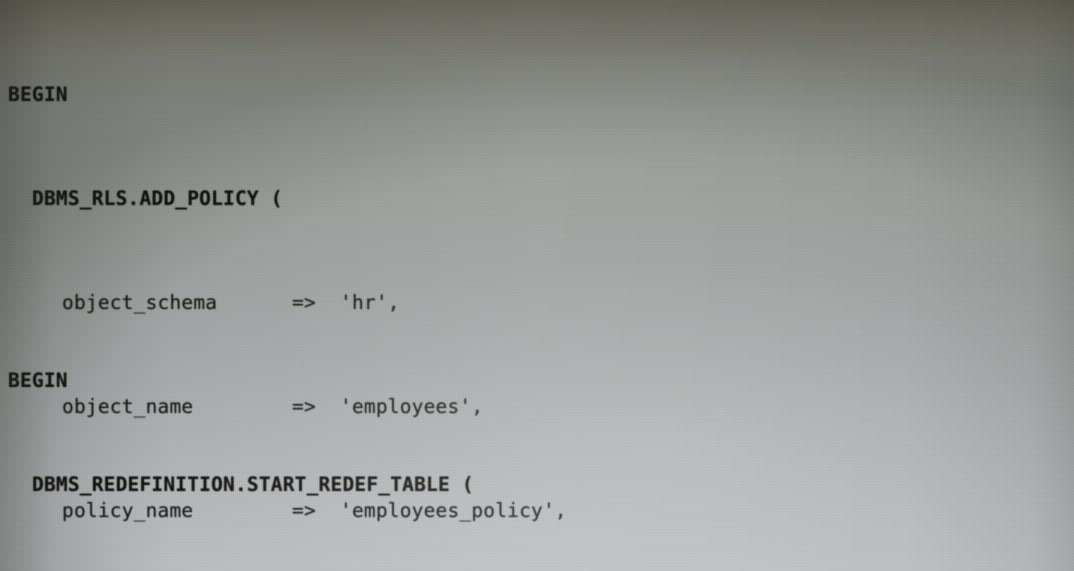 This screenshot has height=571, width=1074. What do you see at coordinates (253, 484) in the screenshot?
I see `procedure-call-start-redef-table: DBMS_REDEFINITION.START_REDEF_TABLE (` at bounding box center [253, 484].